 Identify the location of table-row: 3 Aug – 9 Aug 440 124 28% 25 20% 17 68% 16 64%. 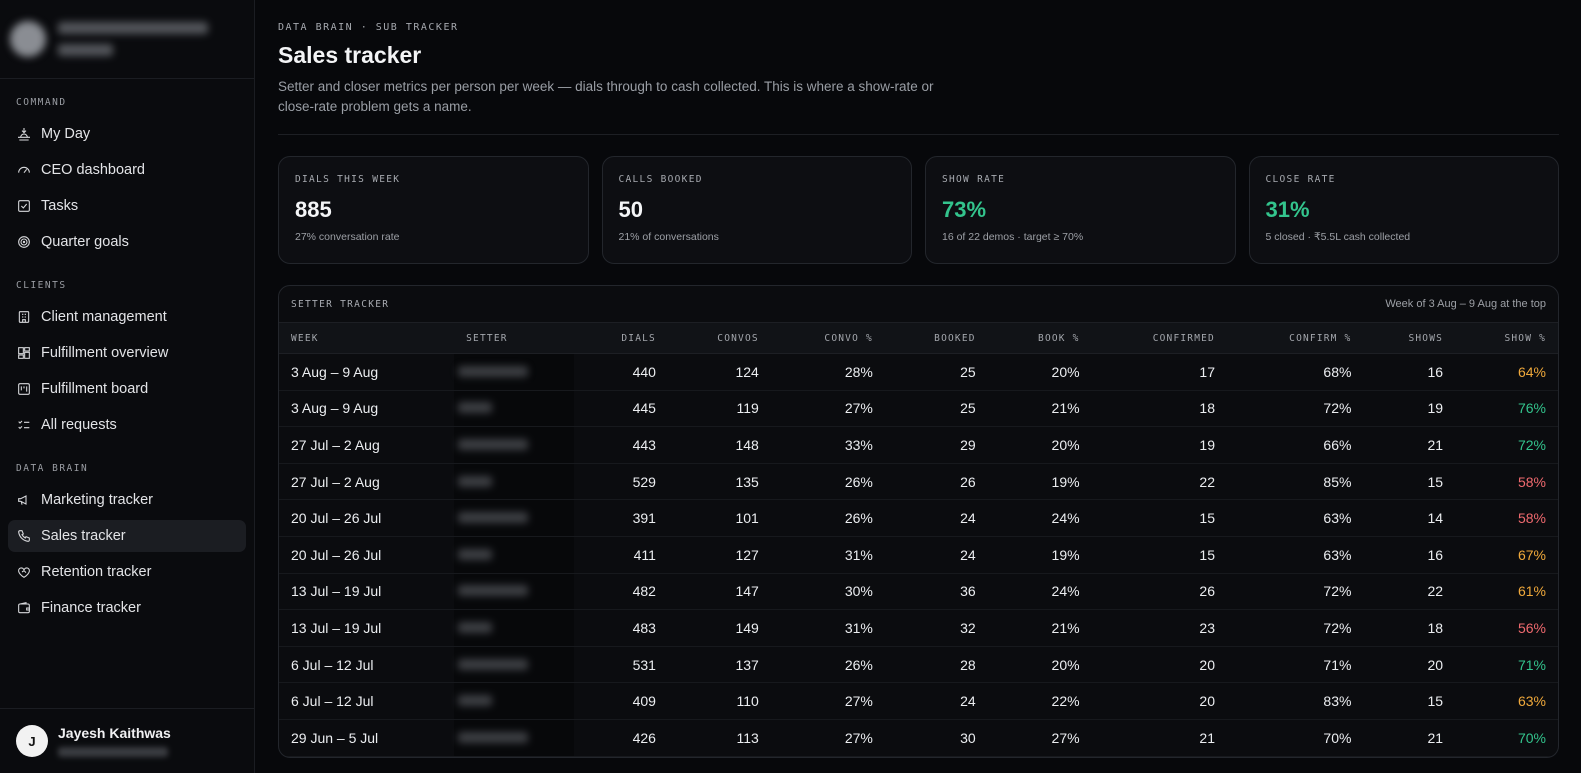
(918, 372).